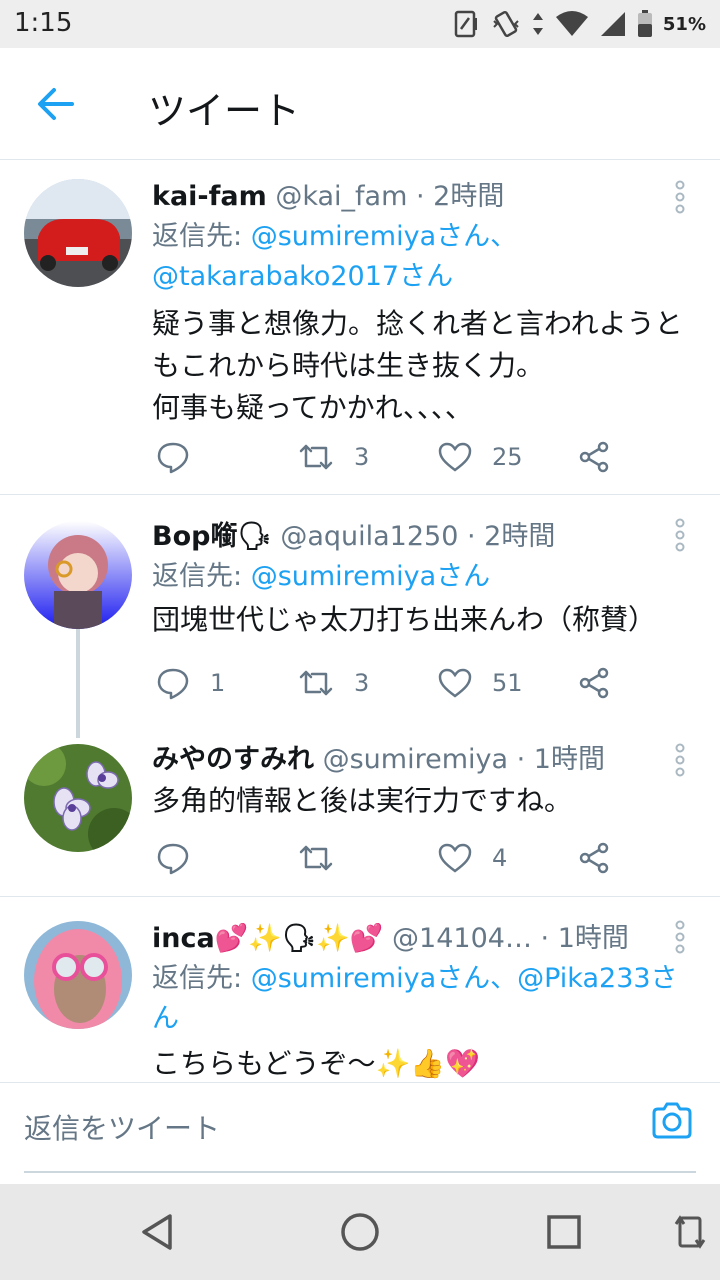 This screenshot has height=1280, width=720. I want to click on tweet-header: inca💕✨🗣✨💕 @14104… · 1時間, so click(406, 939).